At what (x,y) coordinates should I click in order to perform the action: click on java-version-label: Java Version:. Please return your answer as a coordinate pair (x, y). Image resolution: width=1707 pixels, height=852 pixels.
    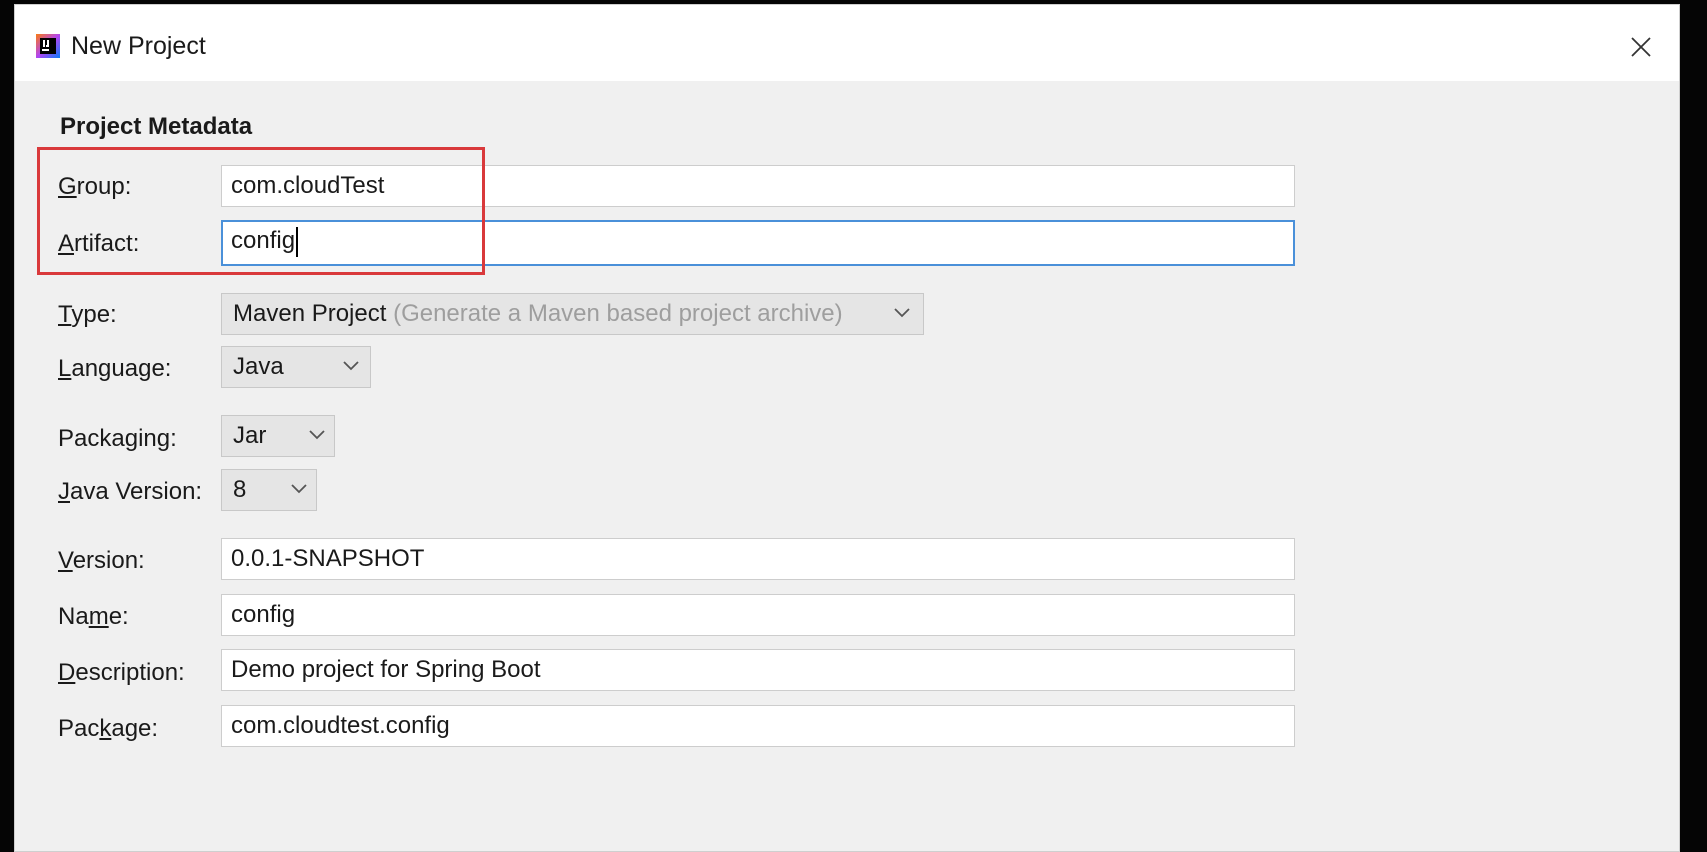
    Looking at the image, I should click on (130, 492).